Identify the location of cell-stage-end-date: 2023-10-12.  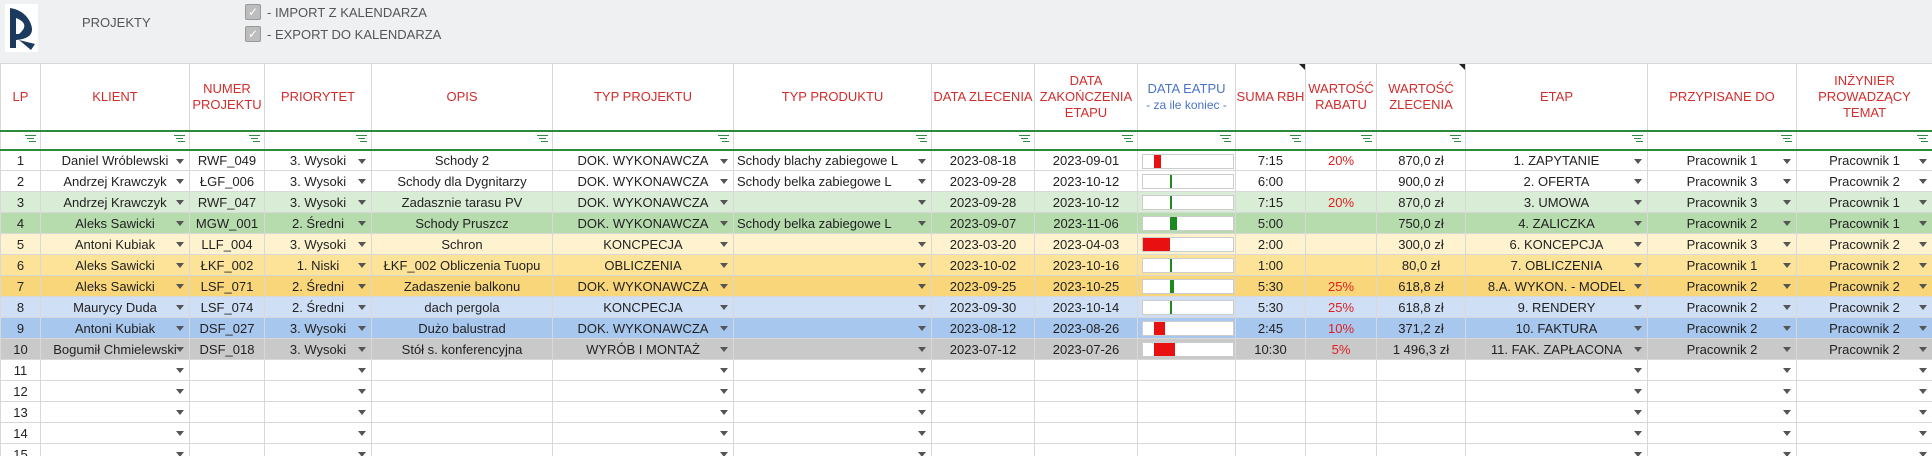
(1086, 202).